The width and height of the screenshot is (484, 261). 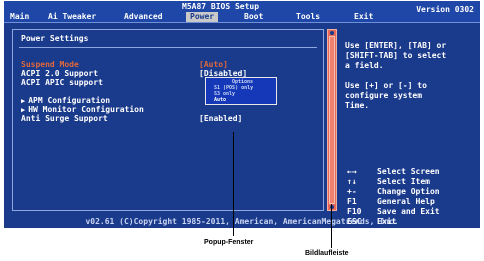 What do you see at coordinates (352, 191) in the screenshot?
I see `key-plus-minus: +-` at bounding box center [352, 191].